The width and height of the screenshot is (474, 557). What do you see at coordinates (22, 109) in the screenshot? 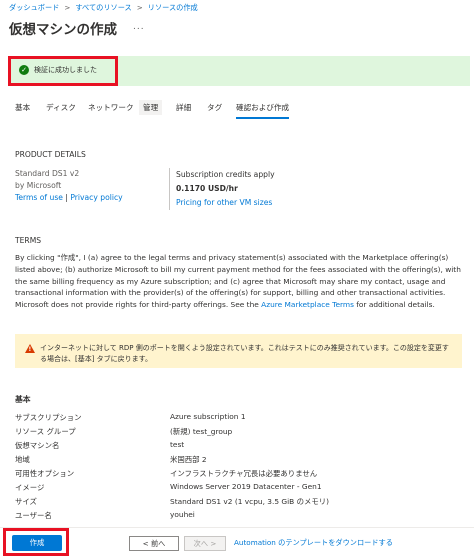
I see `tab-basics: 基本` at bounding box center [22, 109].